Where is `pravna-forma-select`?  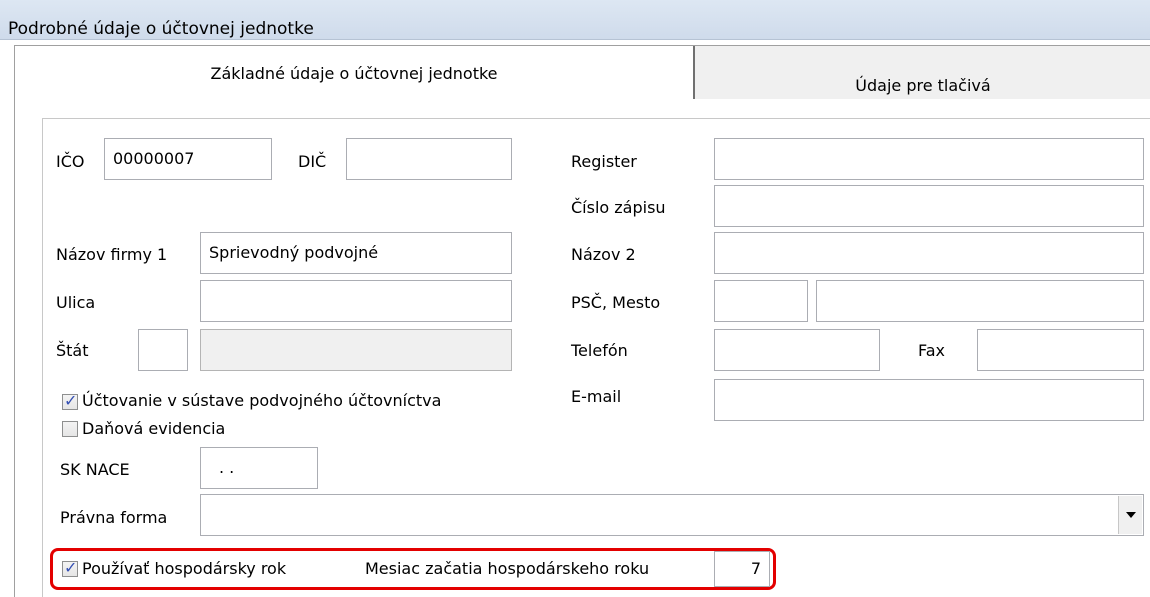 pravna-forma-select is located at coordinates (672, 515).